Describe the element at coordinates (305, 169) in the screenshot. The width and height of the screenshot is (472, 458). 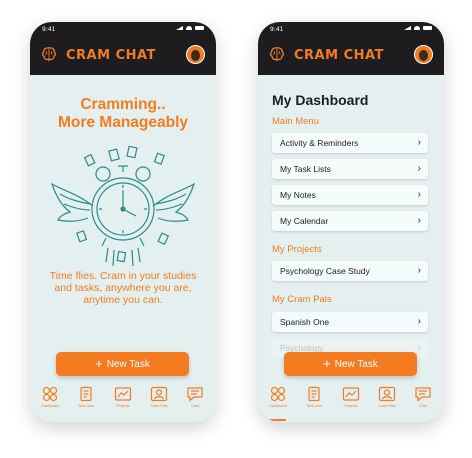
I see `menu-item-label: My Task Lists` at that location.